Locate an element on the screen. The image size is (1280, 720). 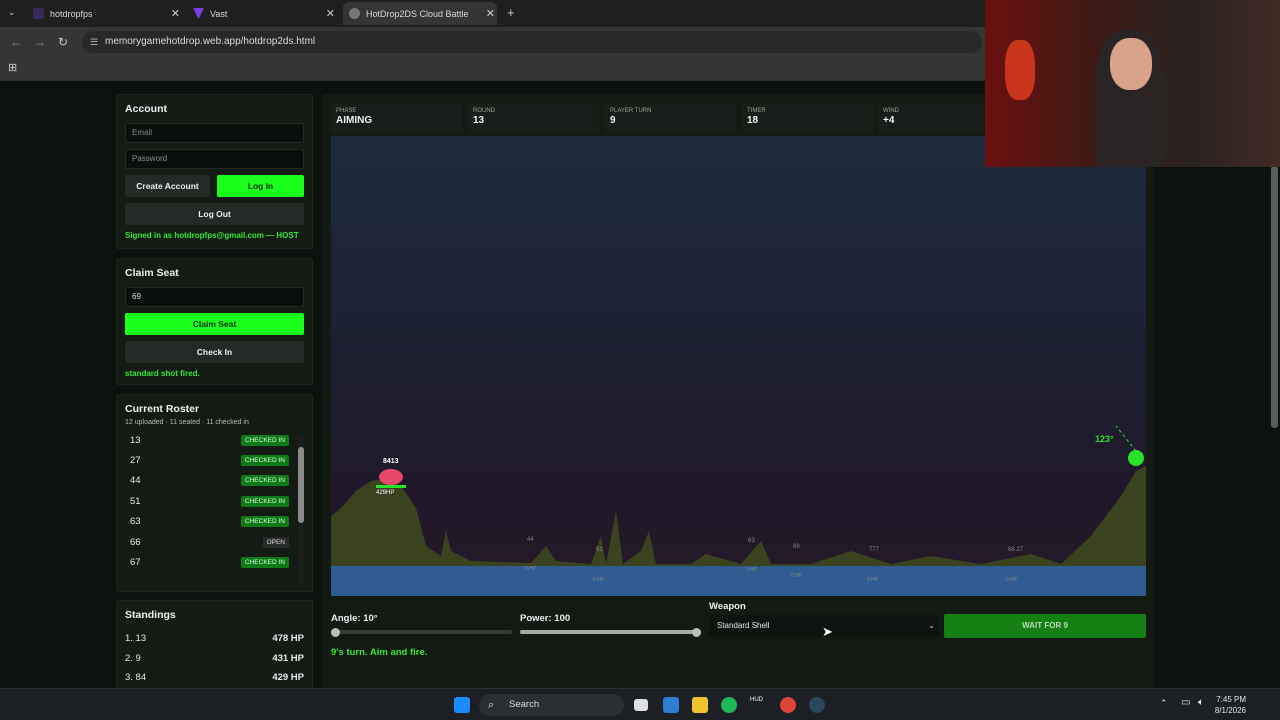
power-label: Power: 100 is located at coordinates (545, 618).